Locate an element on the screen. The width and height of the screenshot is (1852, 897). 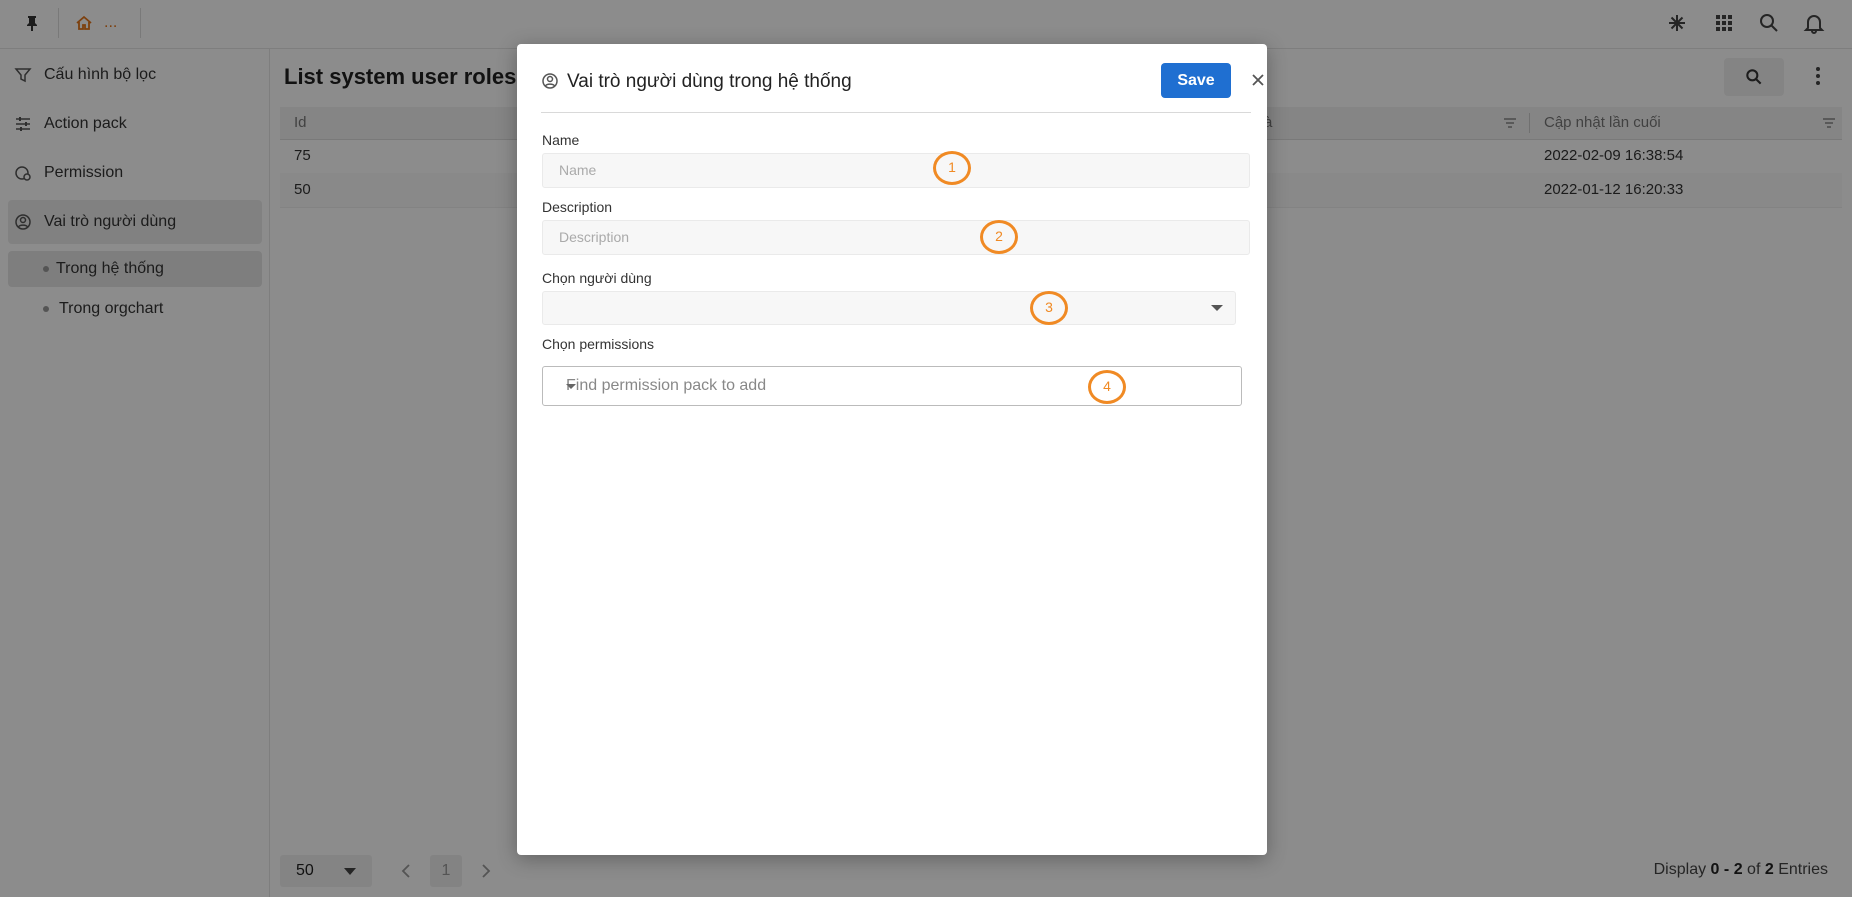
permissions-placeholder: Find permission pack to add is located at coordinates (666, 385).